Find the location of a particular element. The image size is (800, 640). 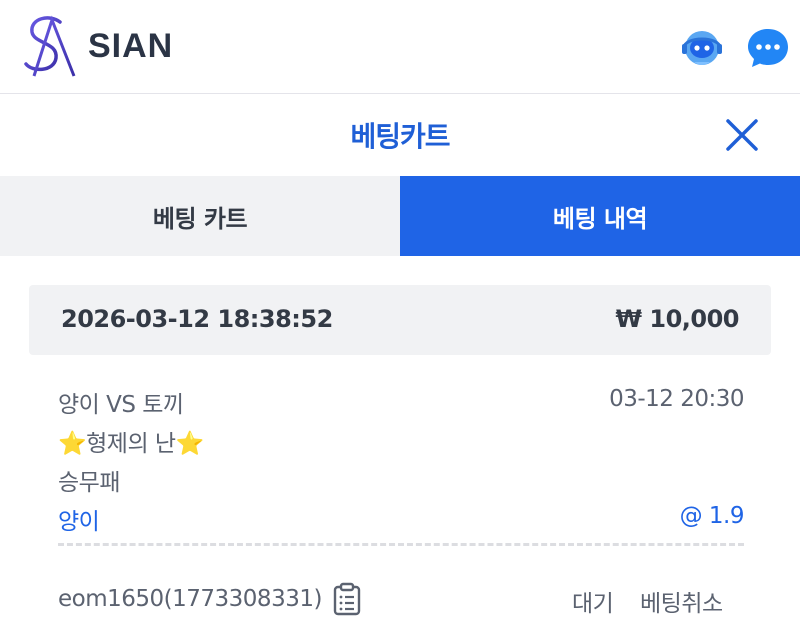

headset-bot-icon is located at coordinates (702, 48).